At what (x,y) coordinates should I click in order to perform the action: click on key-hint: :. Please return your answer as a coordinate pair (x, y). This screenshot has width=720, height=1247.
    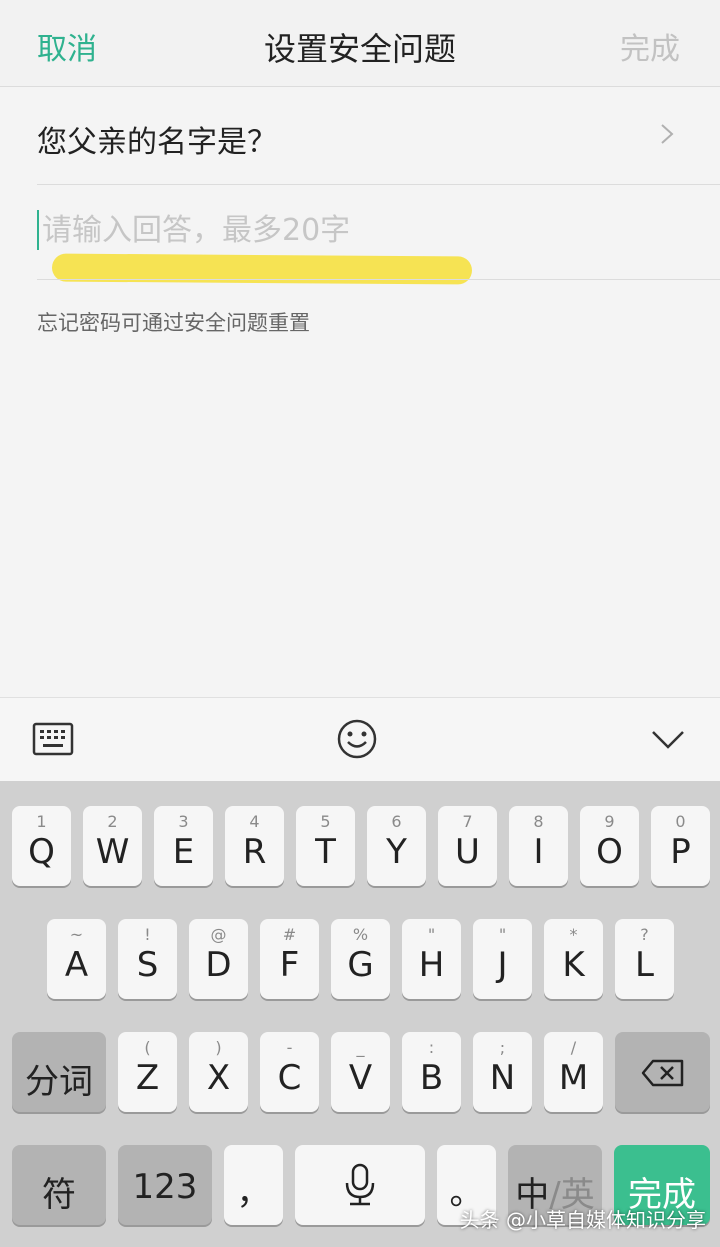
    Looking at the image, I should click on (431, 1047).